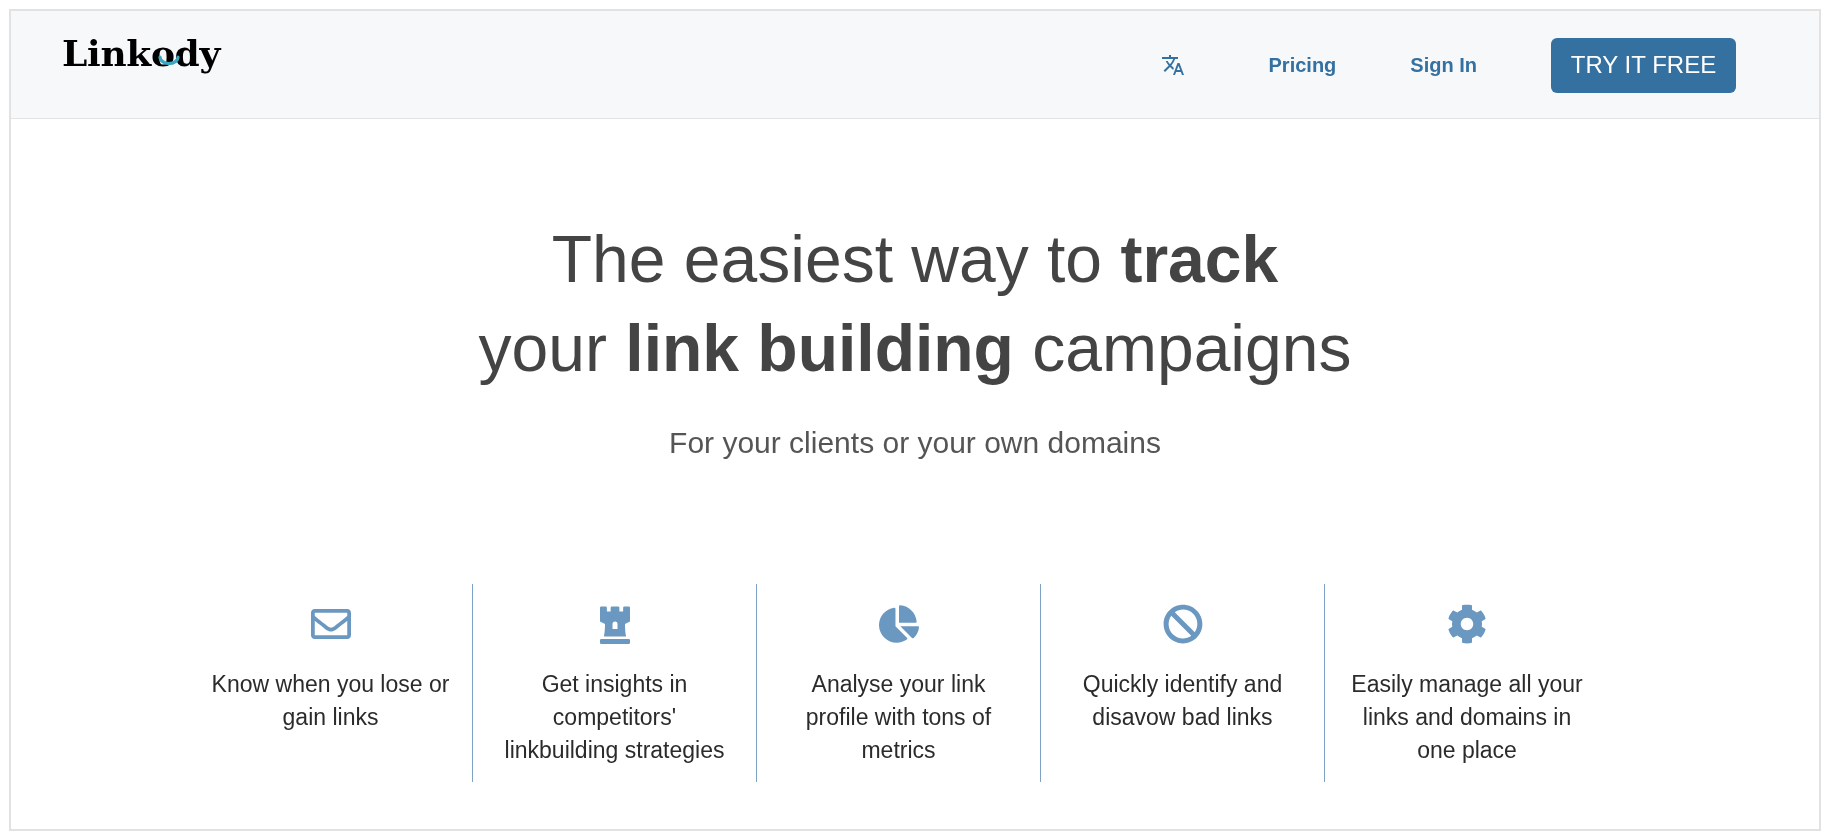 Image resolution: width=1830 pixels, height=840 pixels. What do you see at coordinates (169, 61) in the screenshot?
I see `link-ring-icon` at bounding box center [169, 61].